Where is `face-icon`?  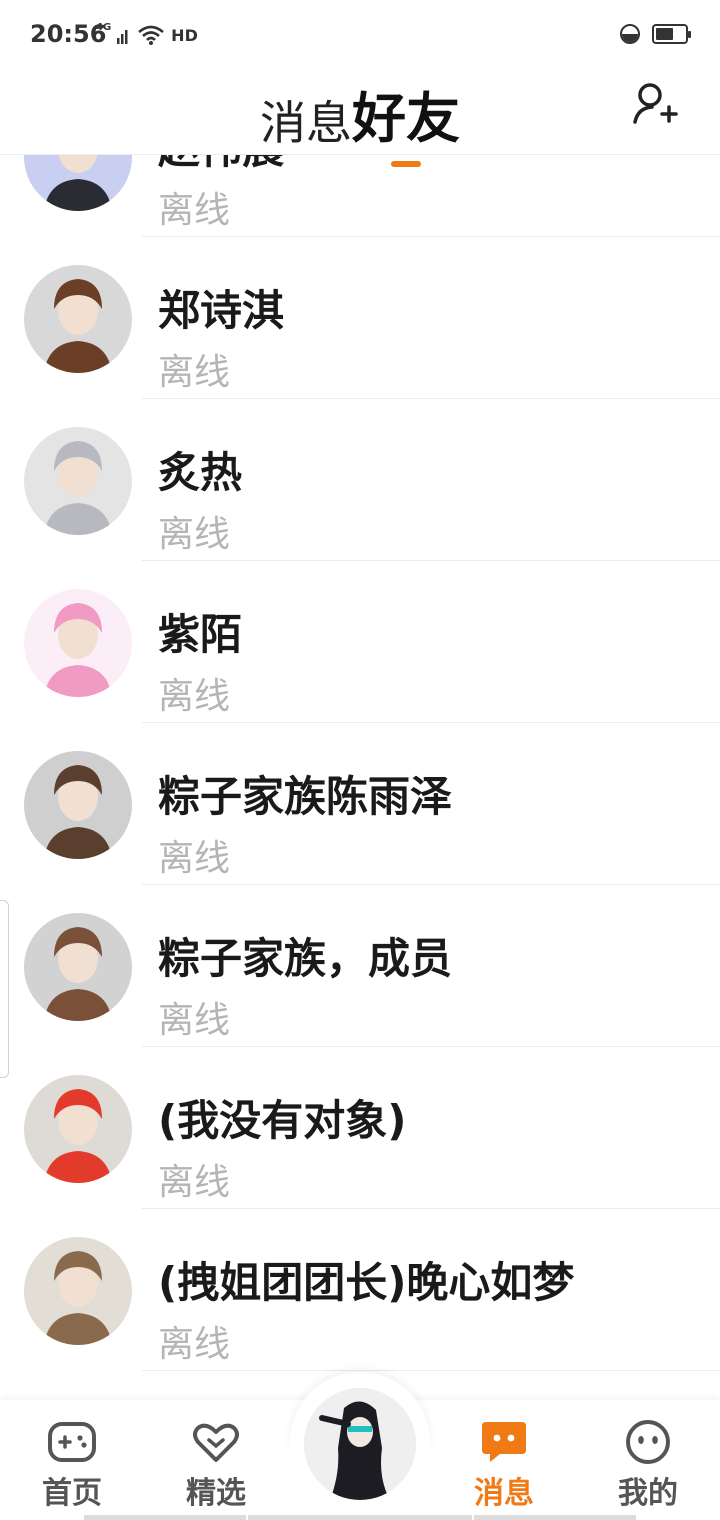 face-icon is located at coordinates (648, 1442).